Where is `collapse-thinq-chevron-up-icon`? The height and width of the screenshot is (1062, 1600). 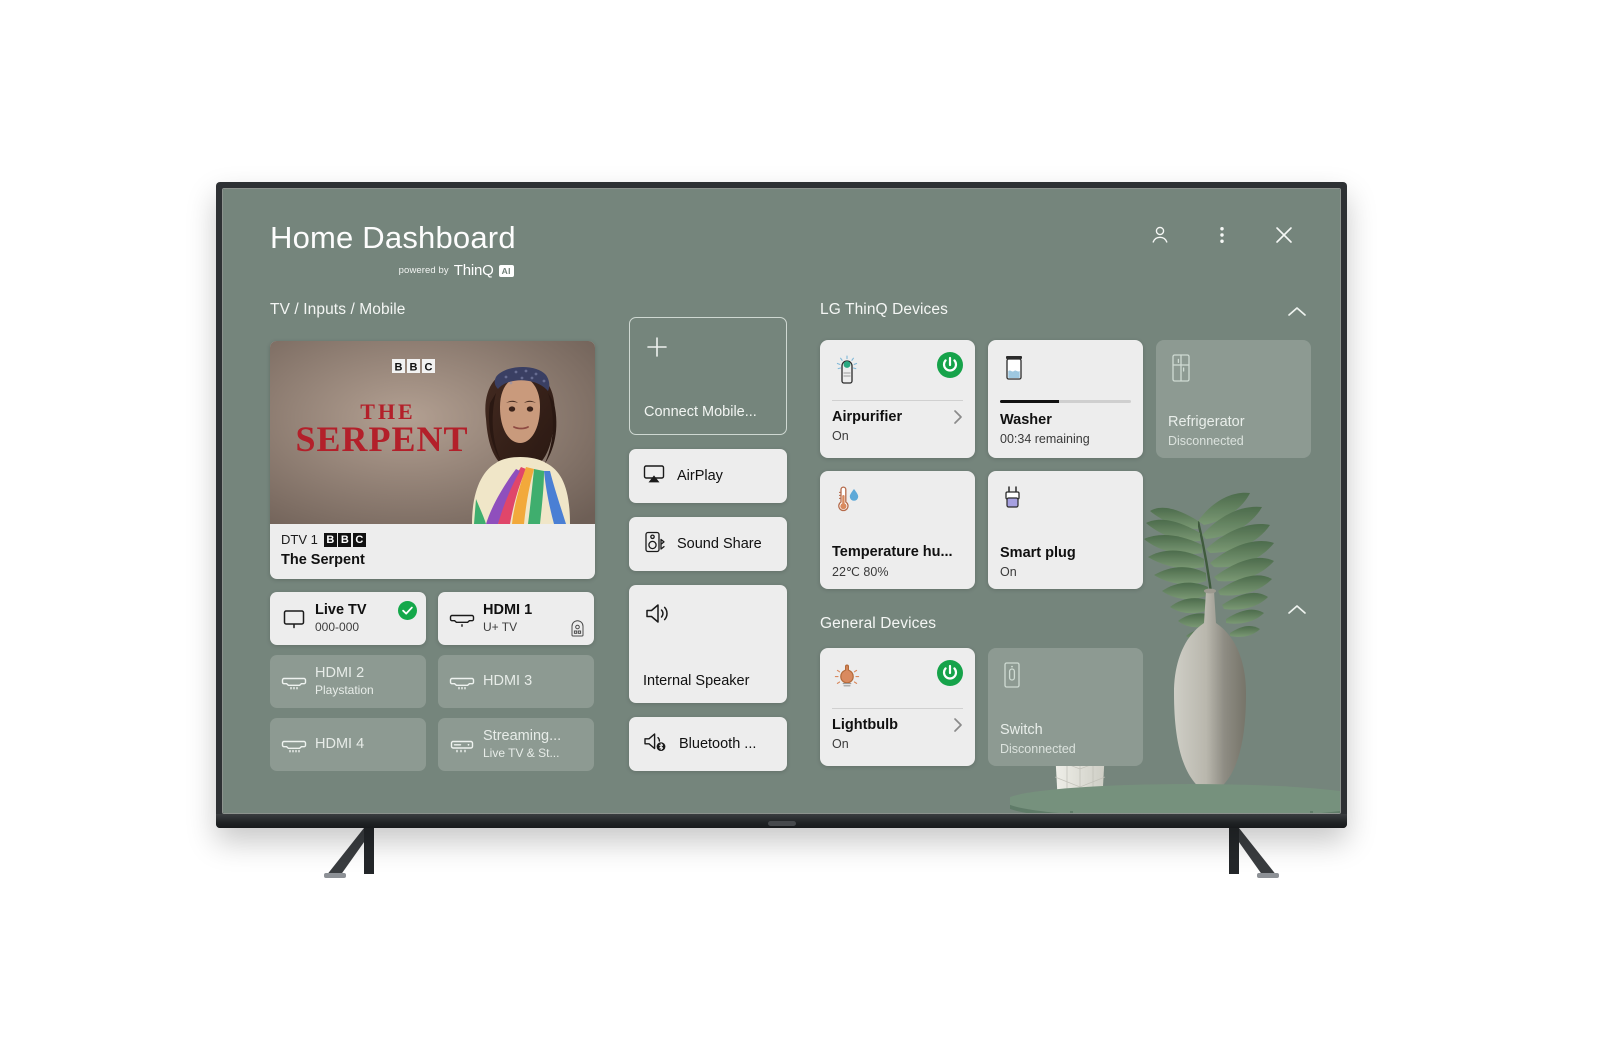 collapse-thinq-chevron-up-icon is located at coordinates (1297, 312).